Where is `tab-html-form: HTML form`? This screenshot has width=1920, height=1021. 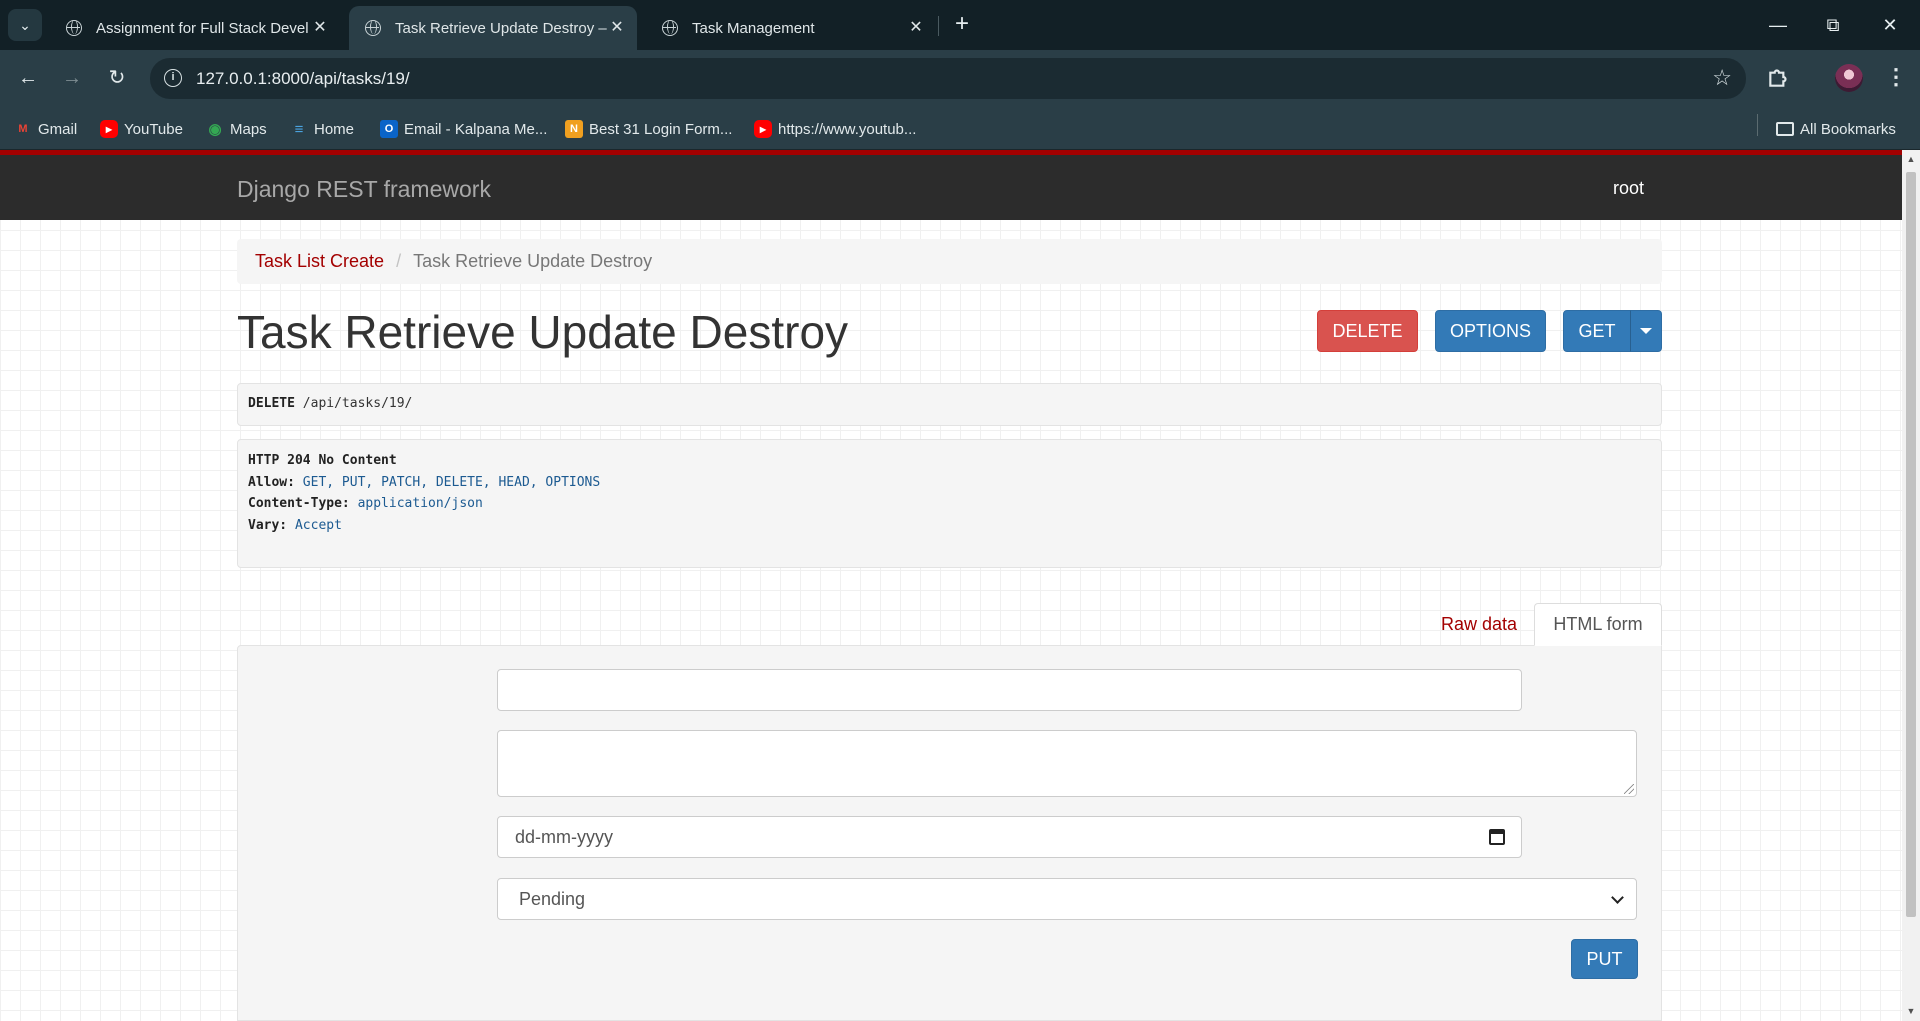
tab-html-form: HTML form is located at coordinates (1598, 624).